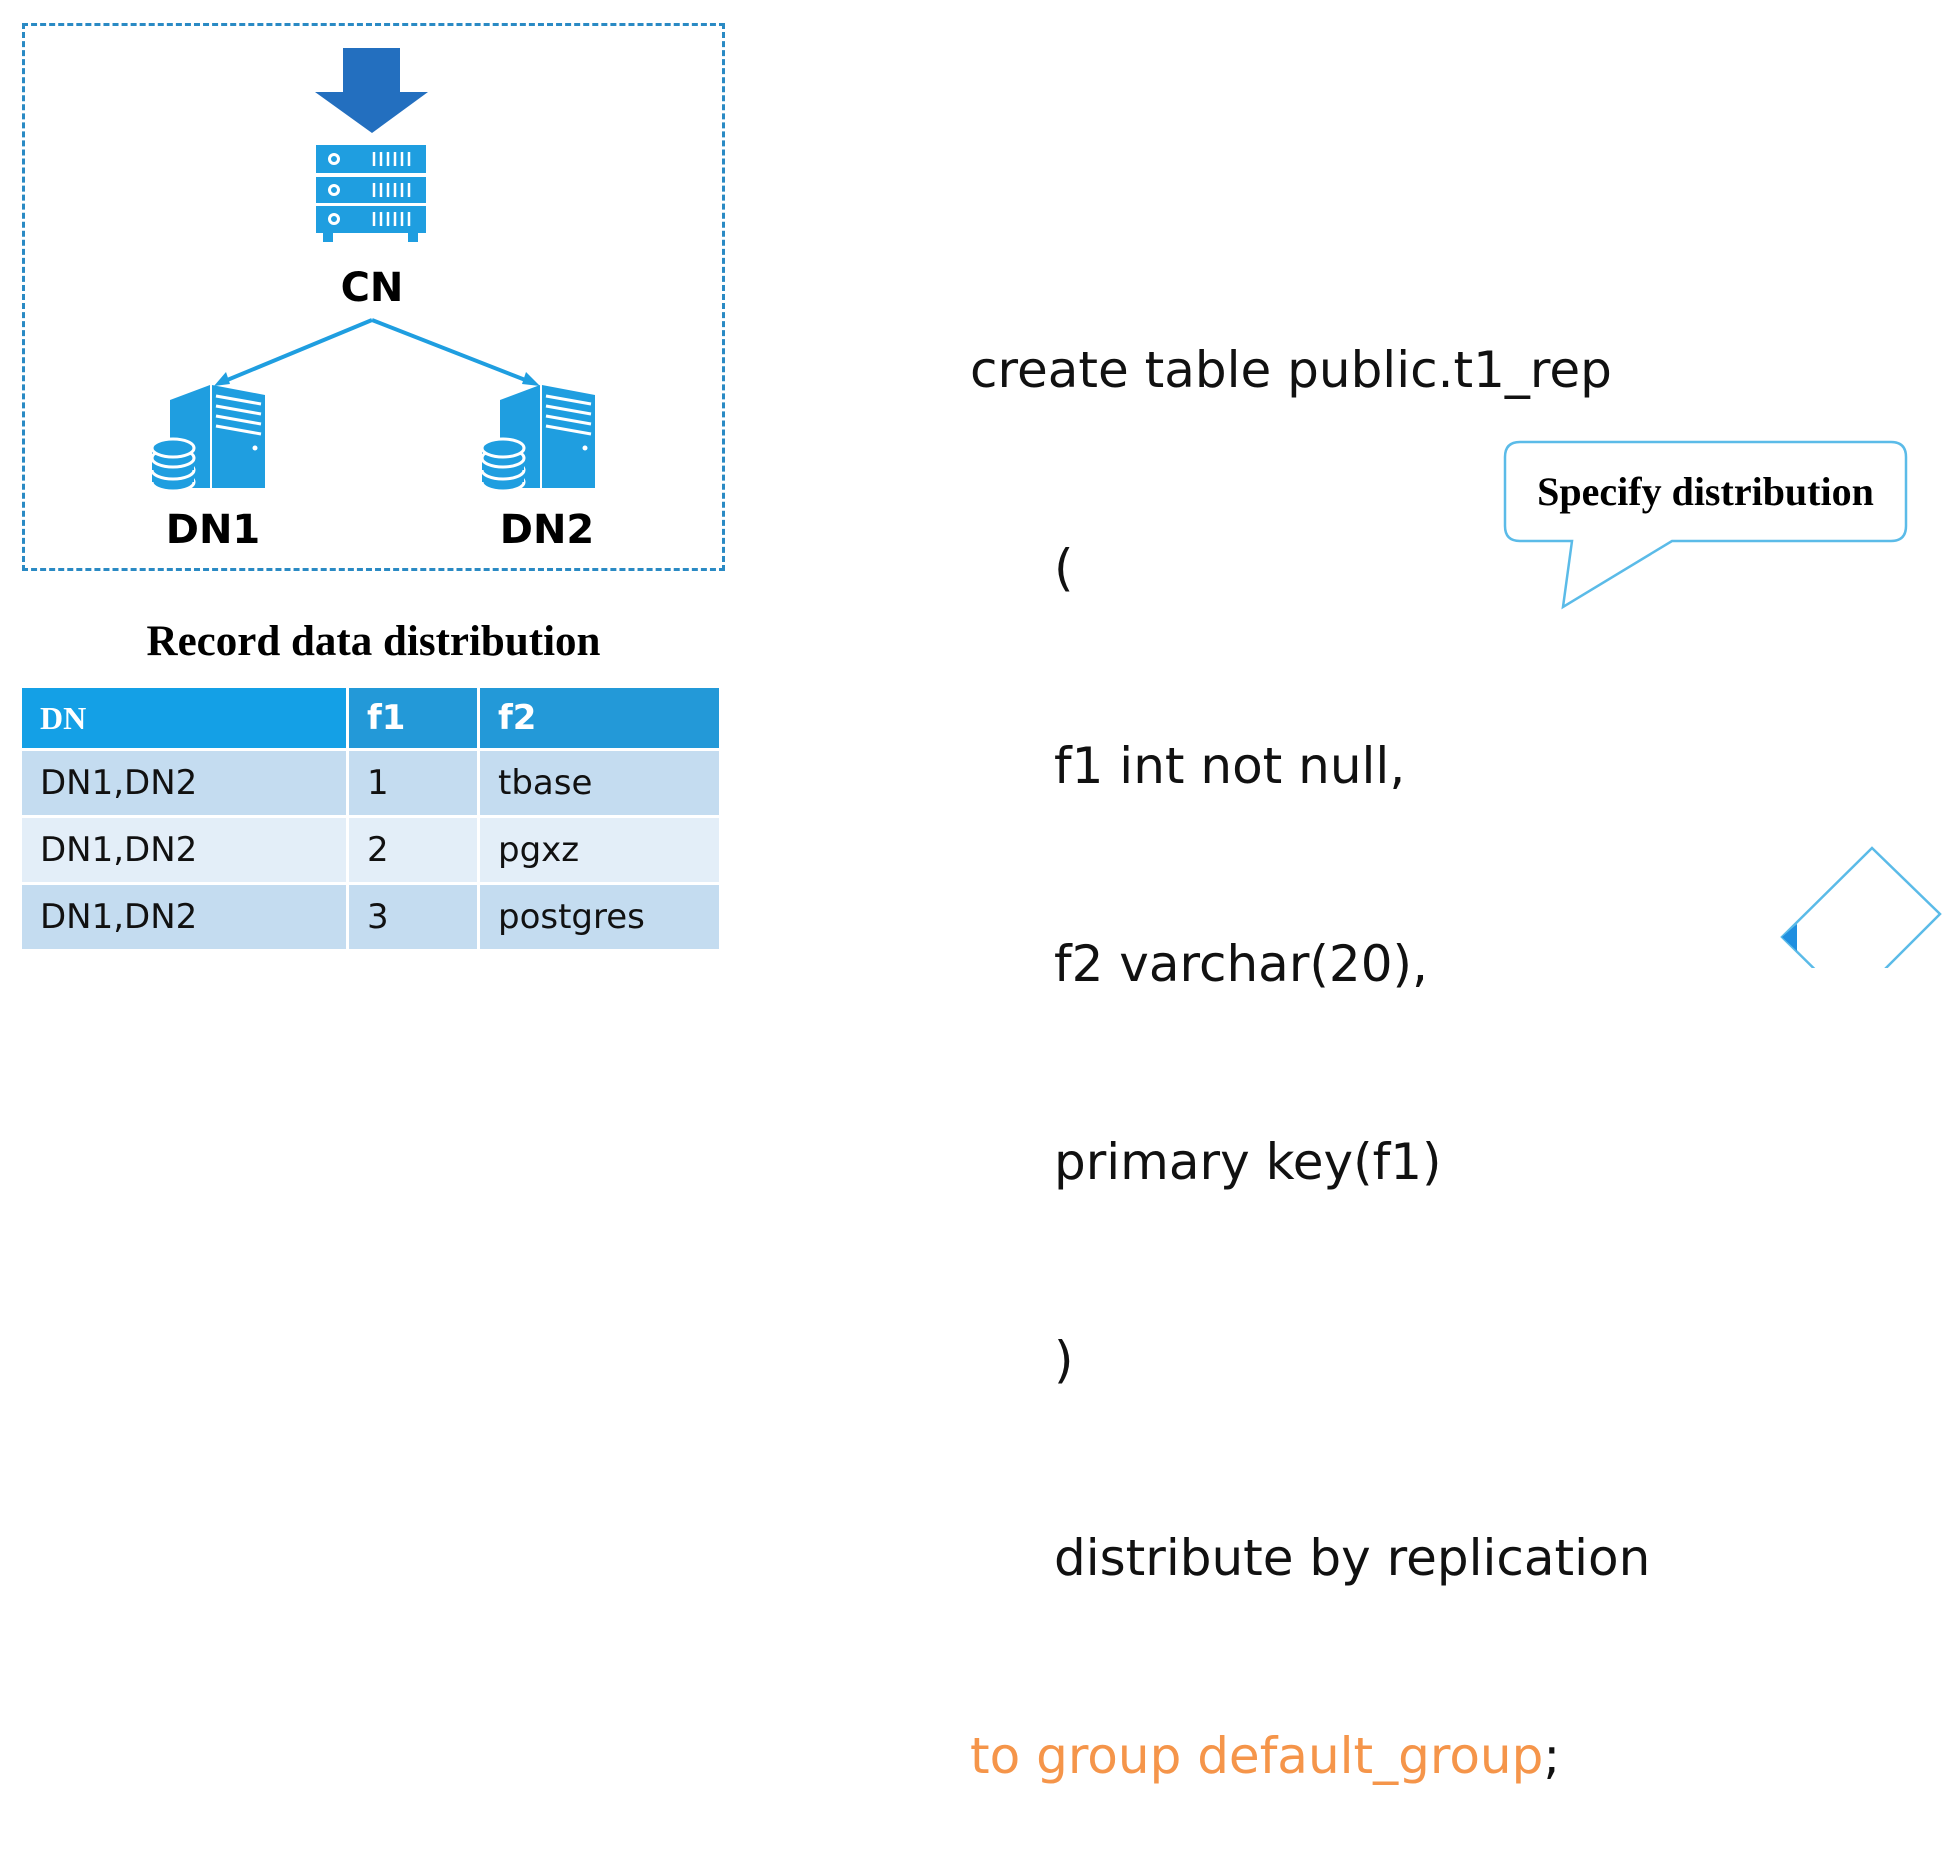 The image size is (1948, 1855). Describe the element at coordinates (1248, 1162) in the screenshot. I see `sql-line-primary-key: primary key(f1)` at that location.